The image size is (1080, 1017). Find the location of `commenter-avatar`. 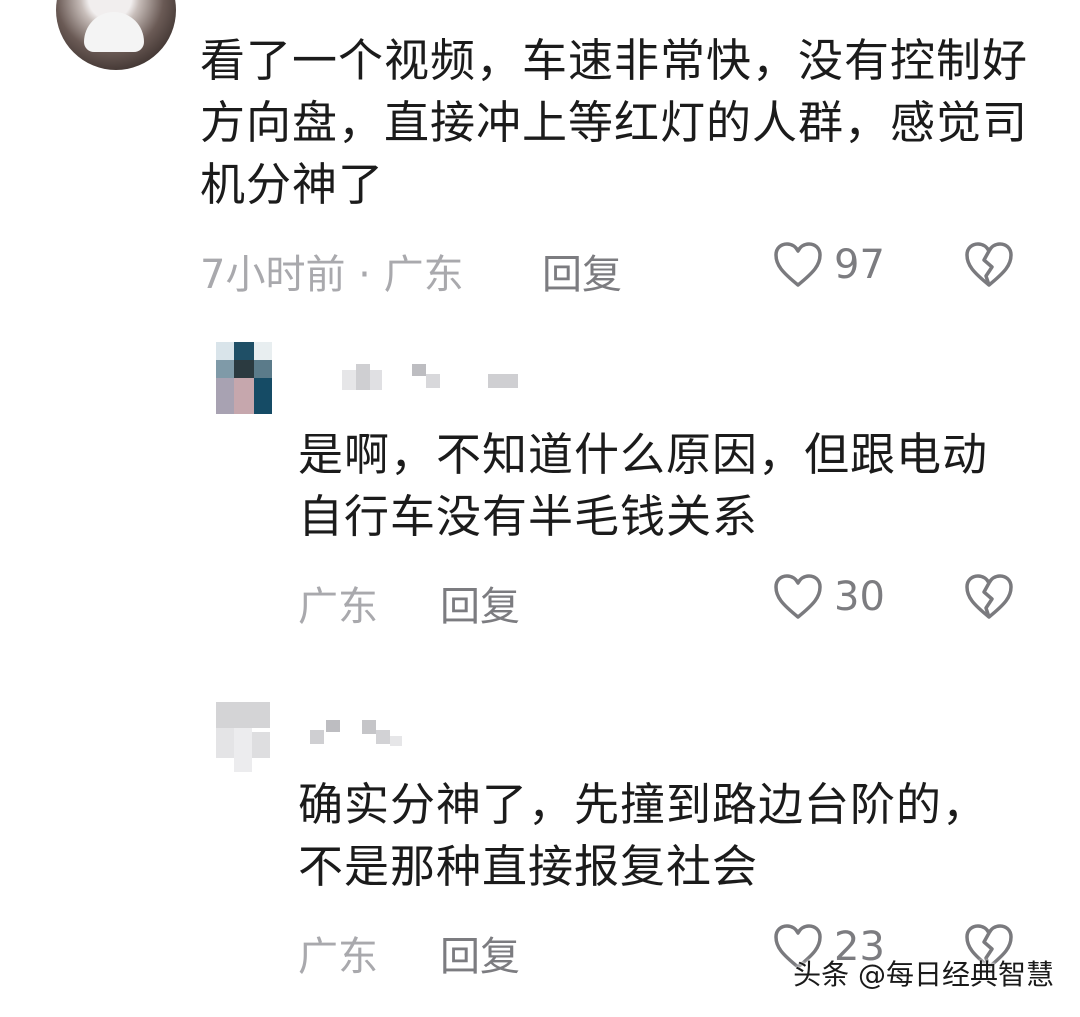

commenter-avatar is located at coordinates (116, 35).